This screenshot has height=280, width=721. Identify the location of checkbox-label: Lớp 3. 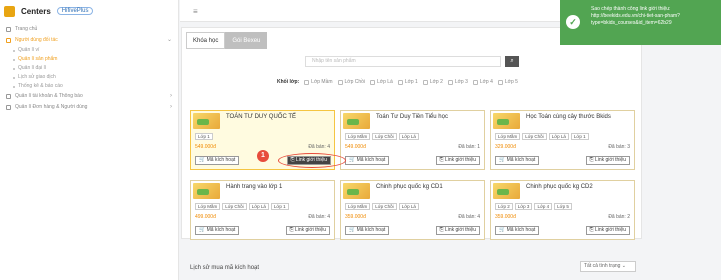
(461, 82).